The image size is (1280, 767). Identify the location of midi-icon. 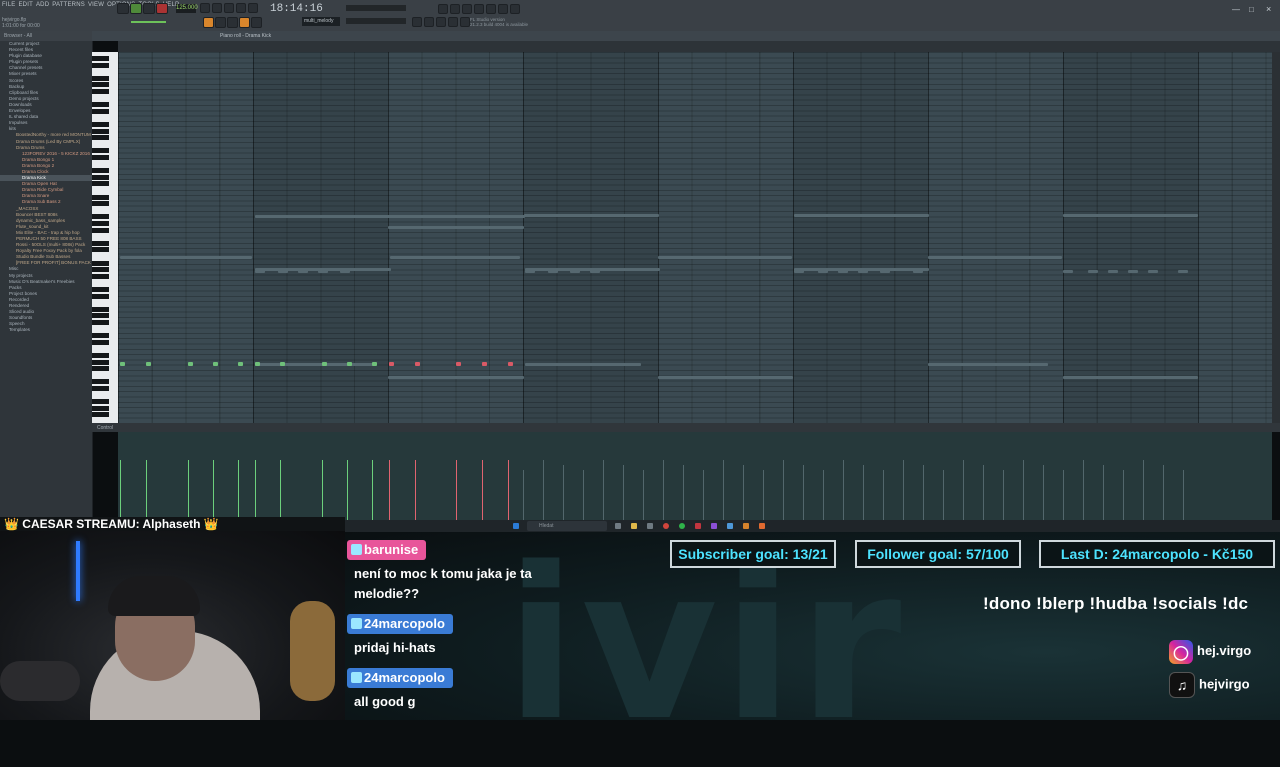
(491, 9).